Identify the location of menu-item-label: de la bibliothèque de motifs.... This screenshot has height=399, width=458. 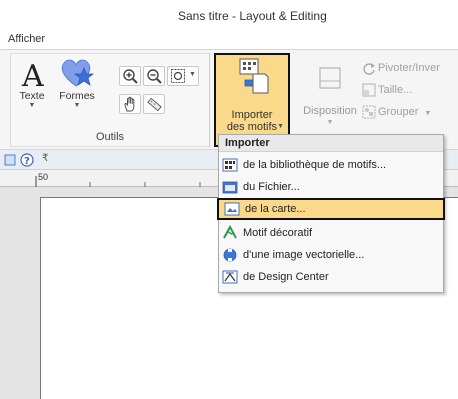
(315, 165).